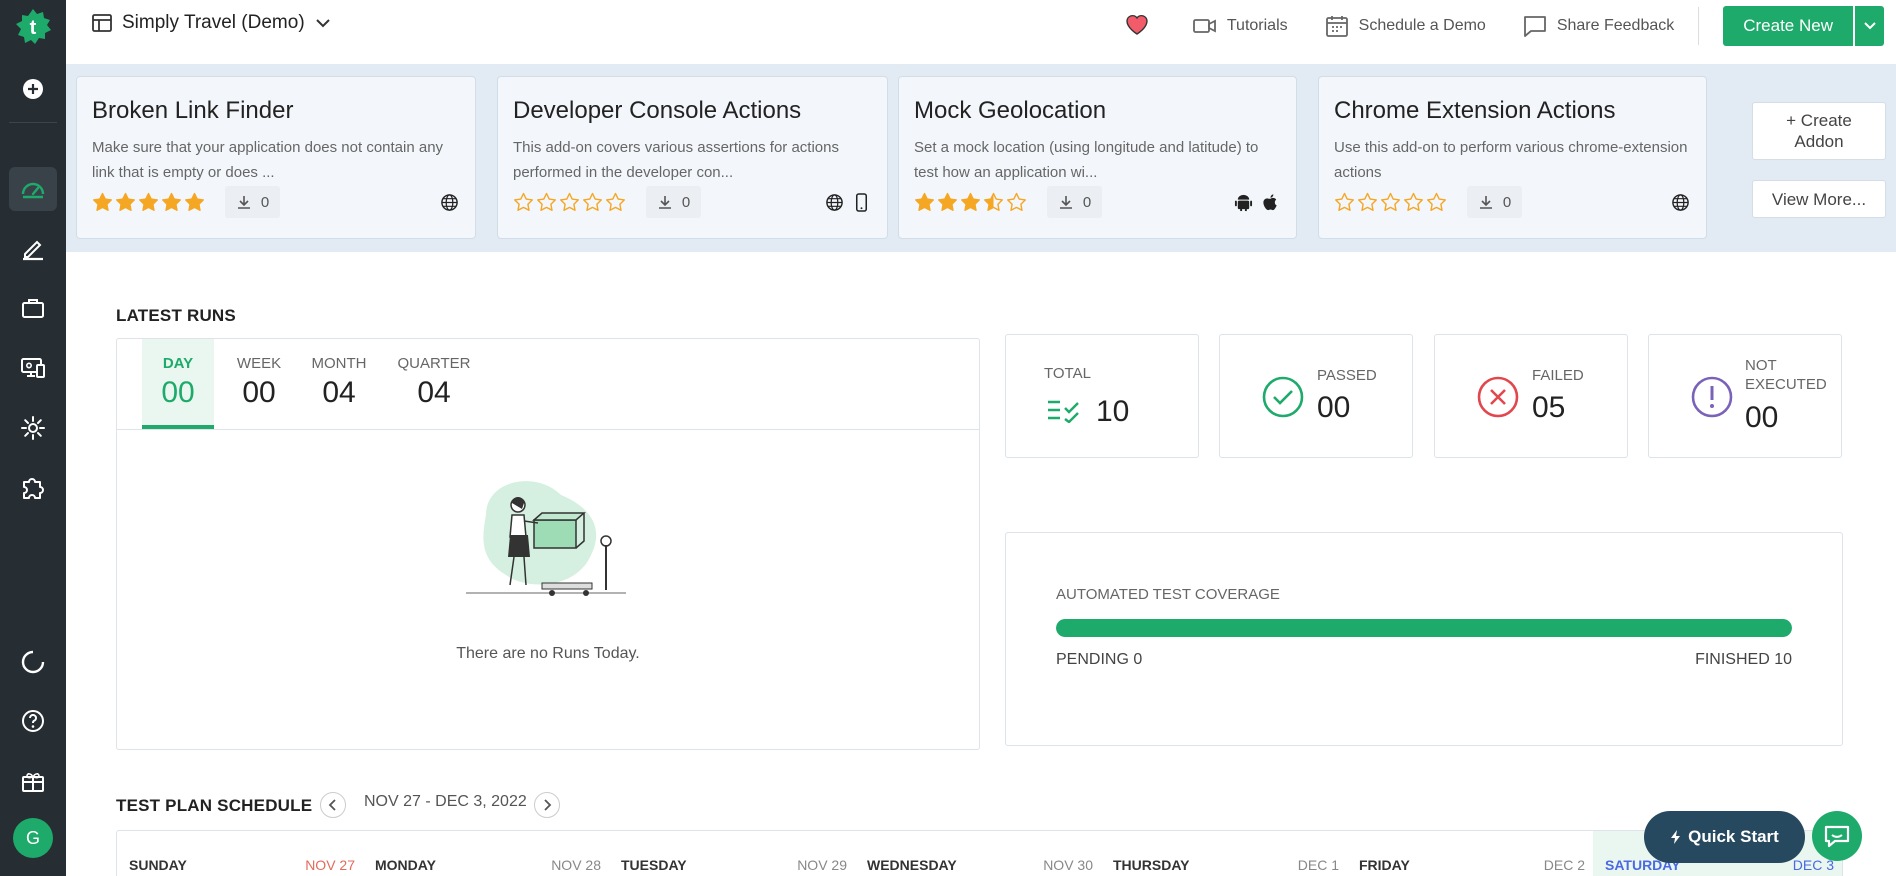 This screenshot has height=876, width=1896. What do you see at coordinates (178, 392) in the screenshot?
I see `tab-day-value: 00` at bounding box center [178, 392].